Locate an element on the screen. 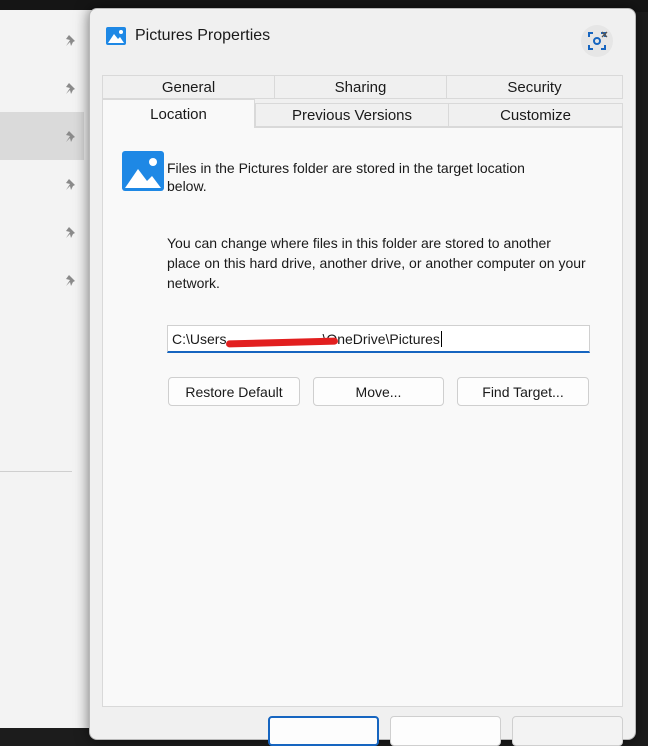 The height and width of the screenshot is (746, 648). tab-label: Security is located at coordinates (534, 87).